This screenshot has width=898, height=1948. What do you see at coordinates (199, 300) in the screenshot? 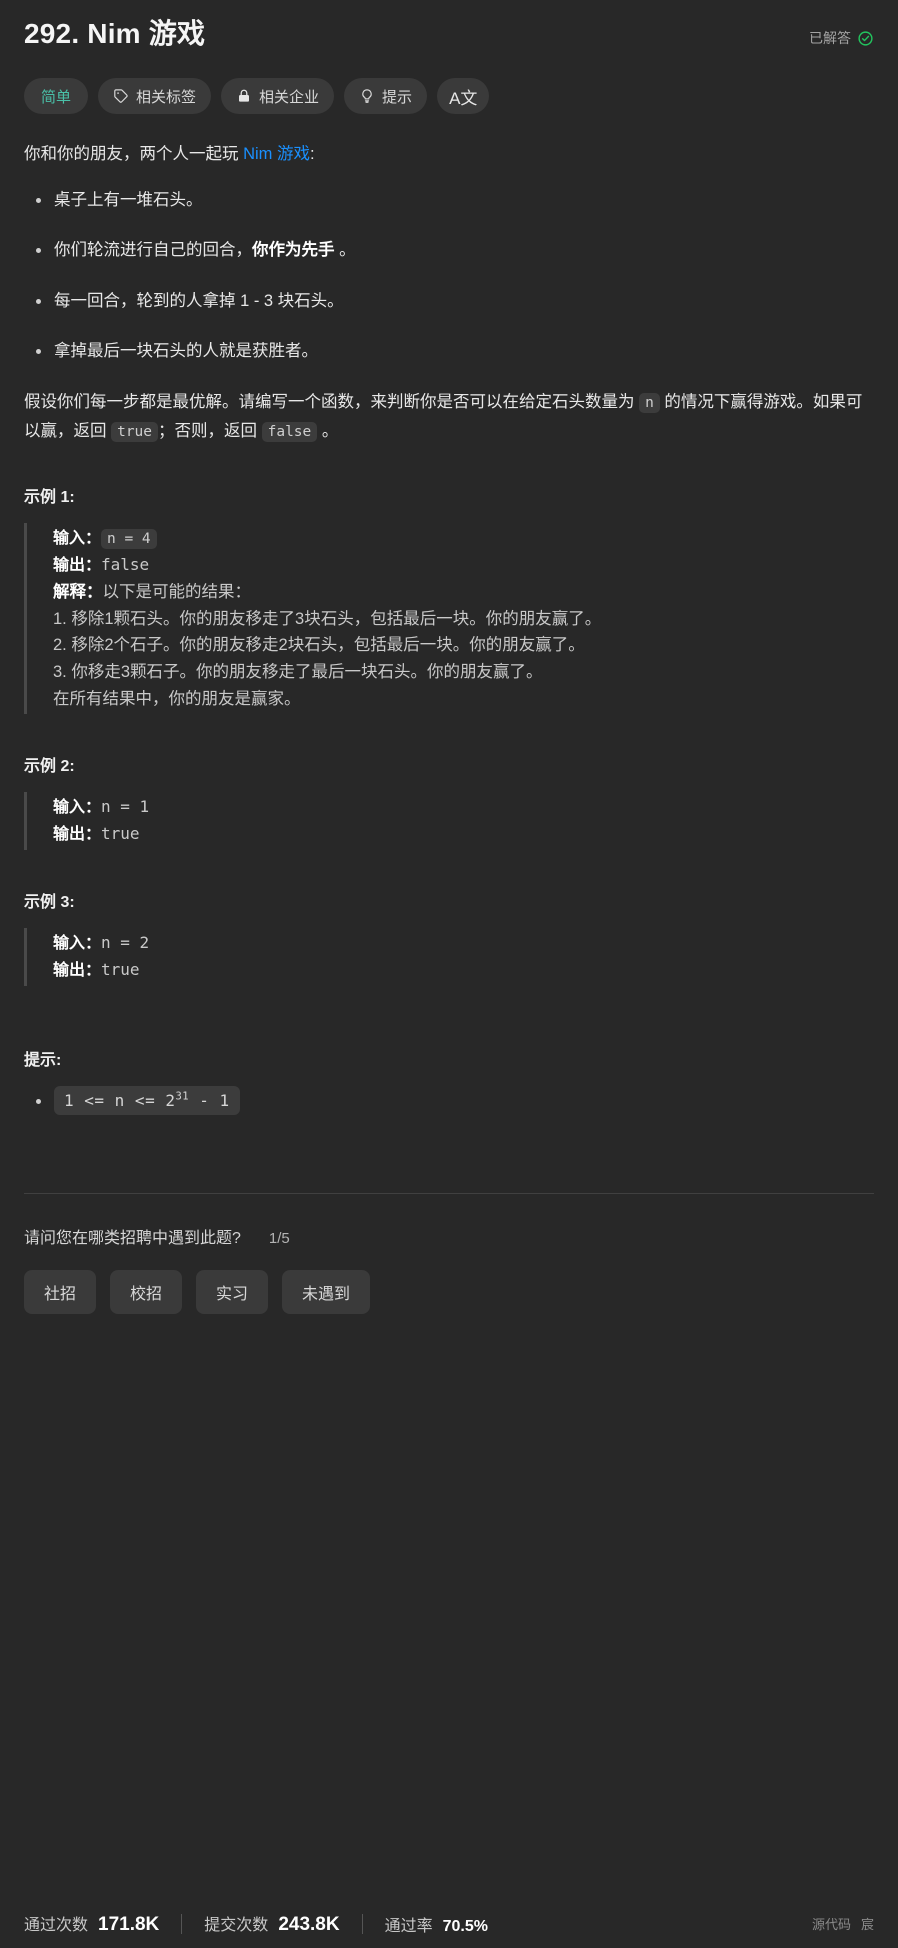
I see `rule-text: 每一回合，轮到的人拿掉 1 - 3 块石头。` at bounding box center [199, 300].